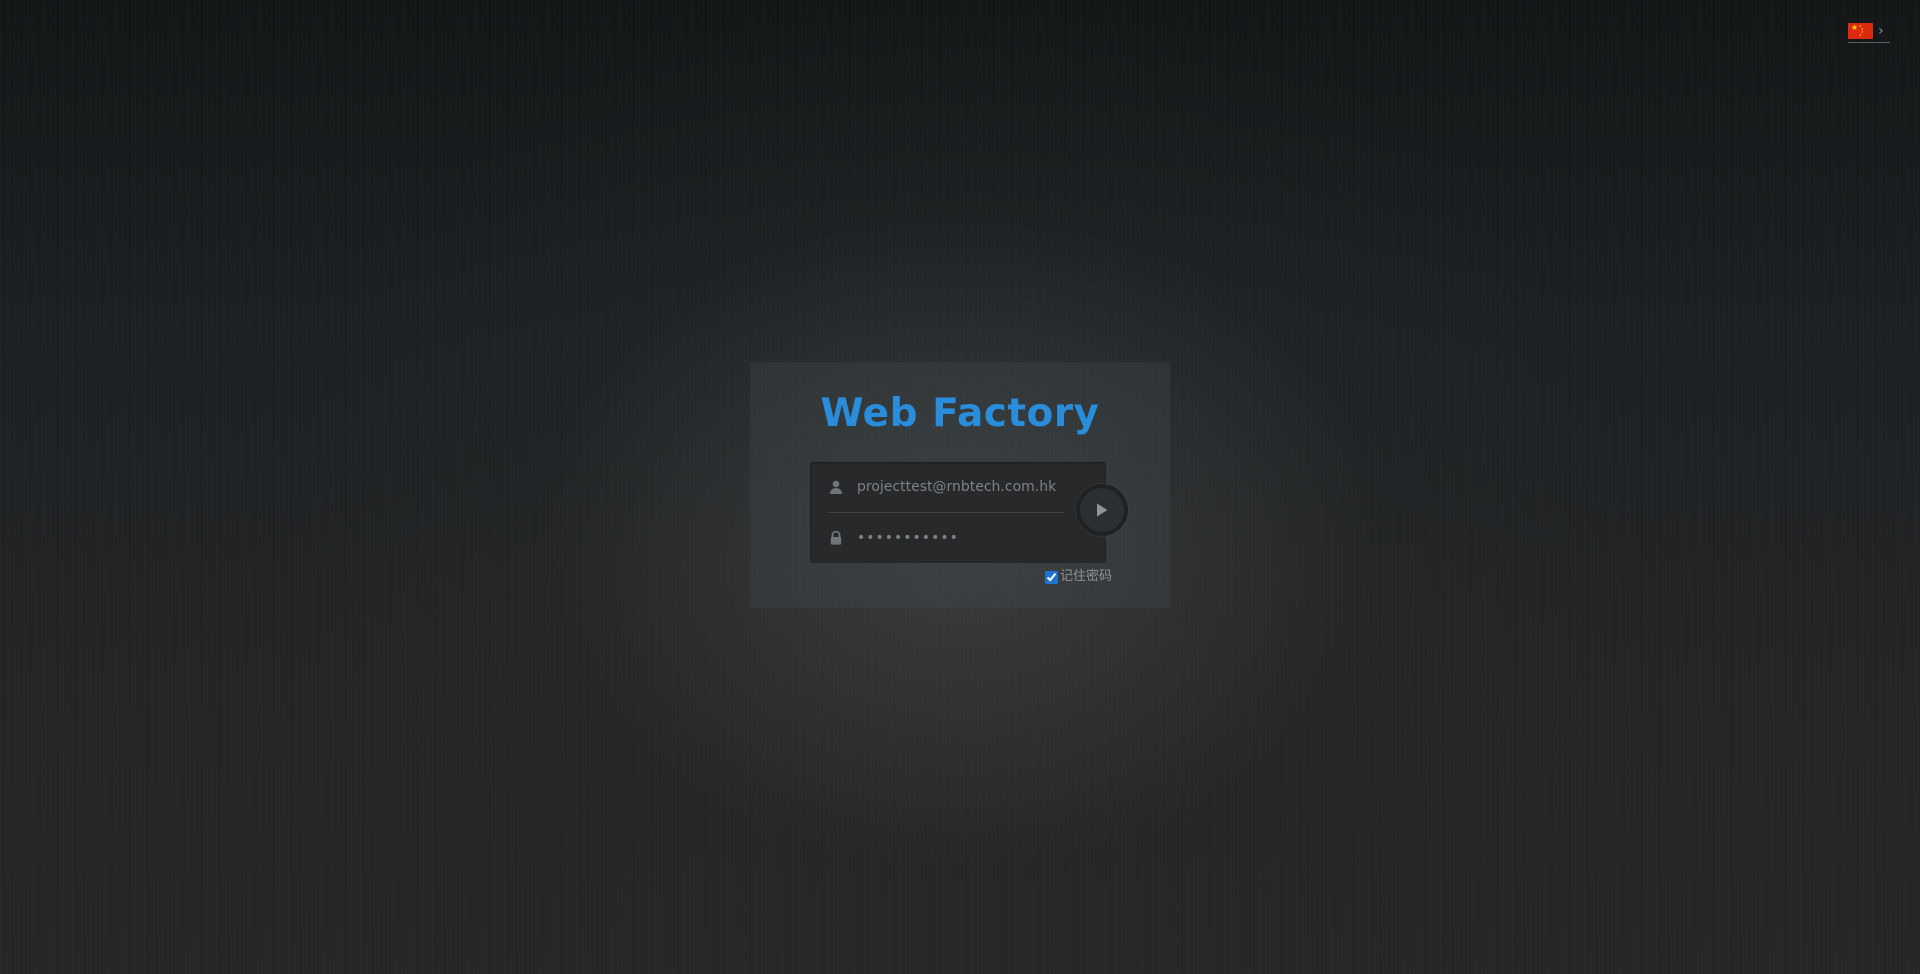 Image resolution: width=1920 pixels, height=974 pixels. I want to click on app-title: Web Factory, so click(960, 413).